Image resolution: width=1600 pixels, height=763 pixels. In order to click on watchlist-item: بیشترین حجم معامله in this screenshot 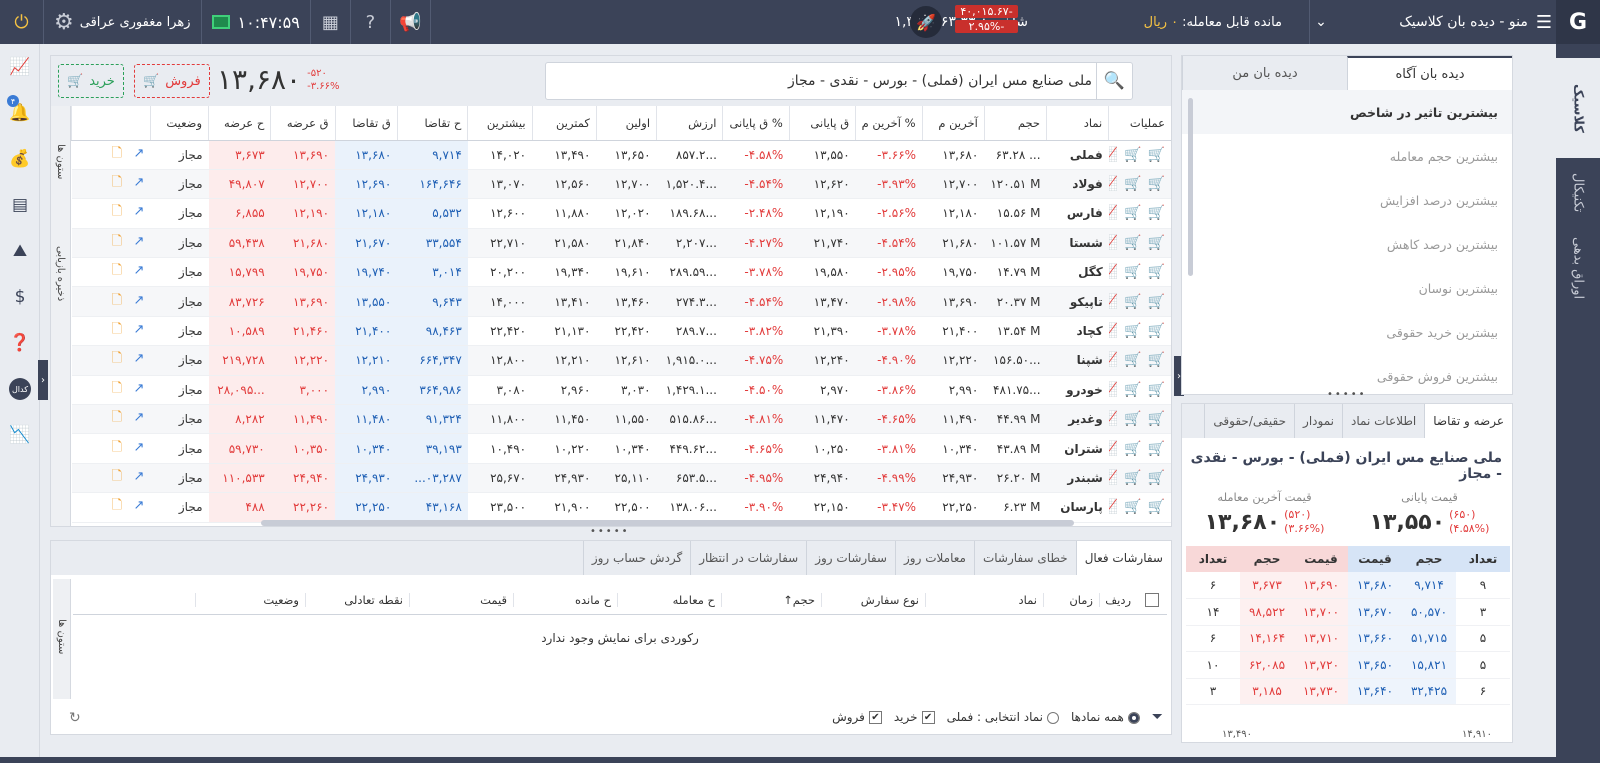, I will do `click(1347, 156)`.